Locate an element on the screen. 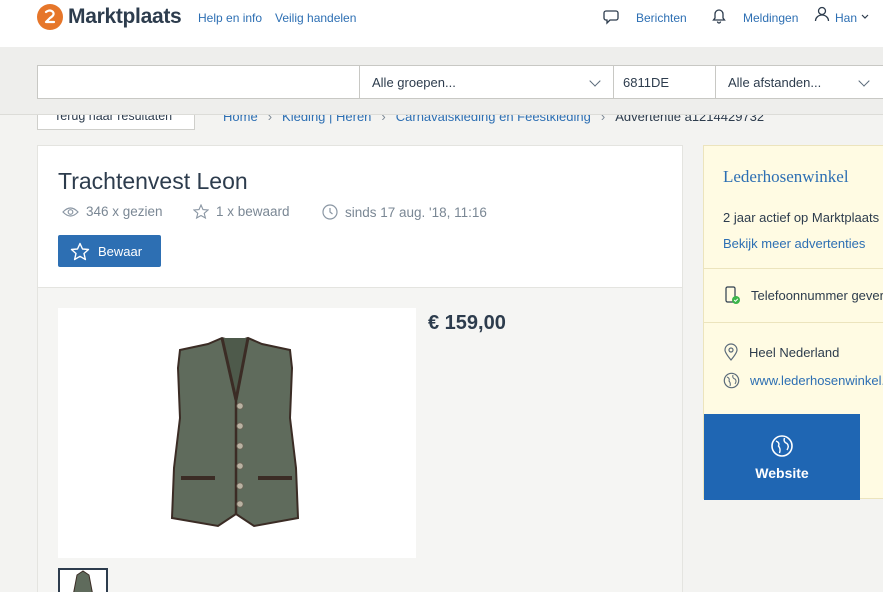  listing-date: sinds 17 aug. '18, 11:16 is located at coordinates (404, 212).